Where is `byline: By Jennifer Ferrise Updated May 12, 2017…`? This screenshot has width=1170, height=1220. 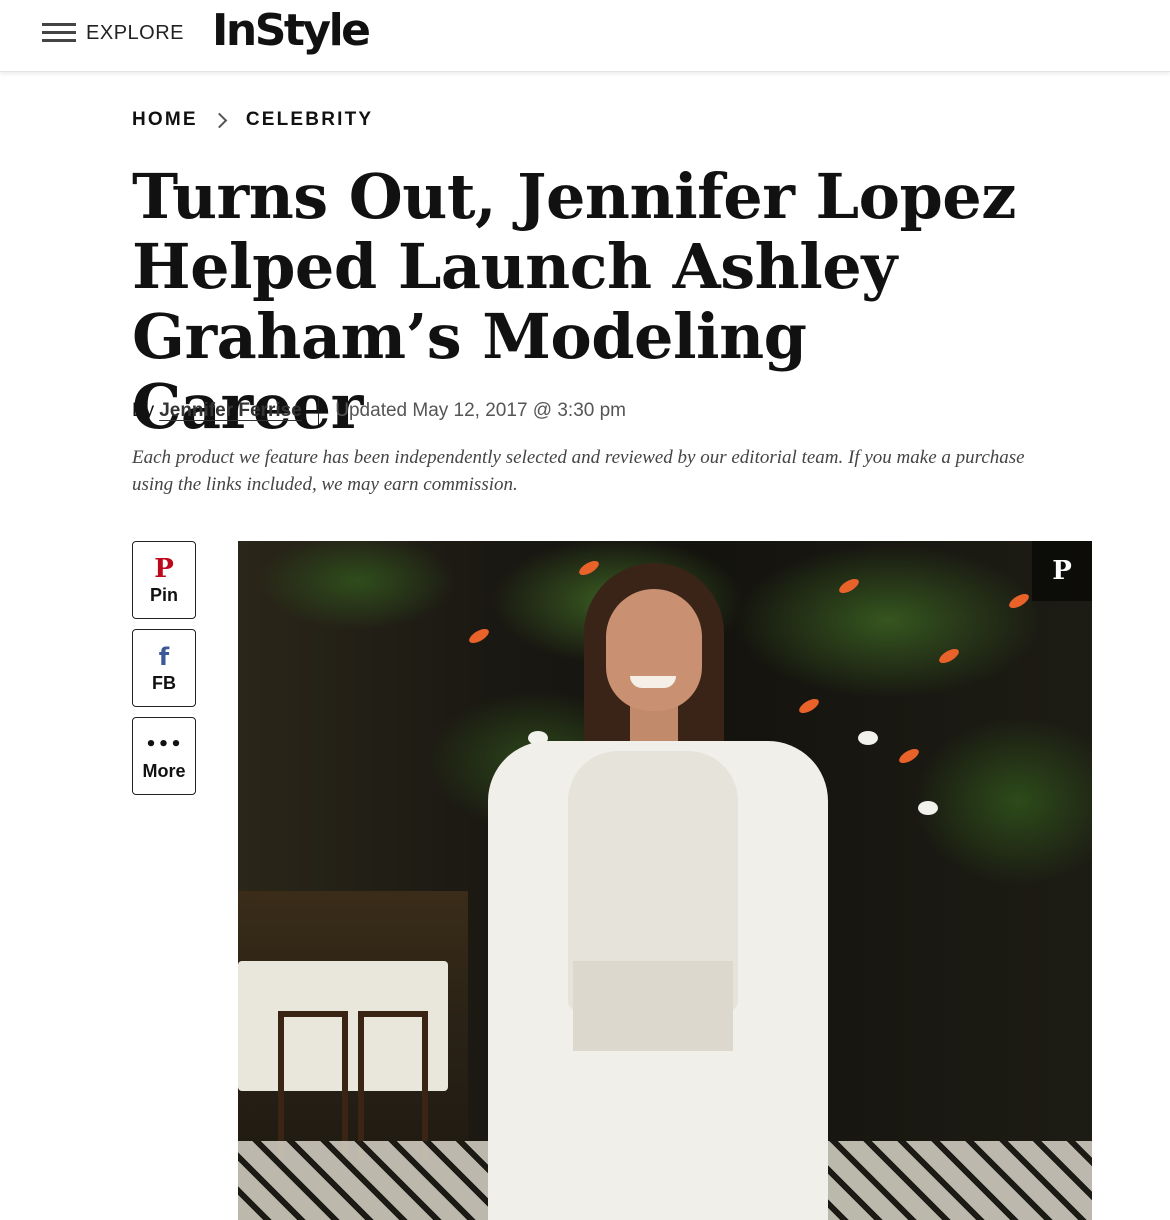
byline: By Jennifer Ferrise Updated May 12, 2017… is located at coordinates (379, 411).